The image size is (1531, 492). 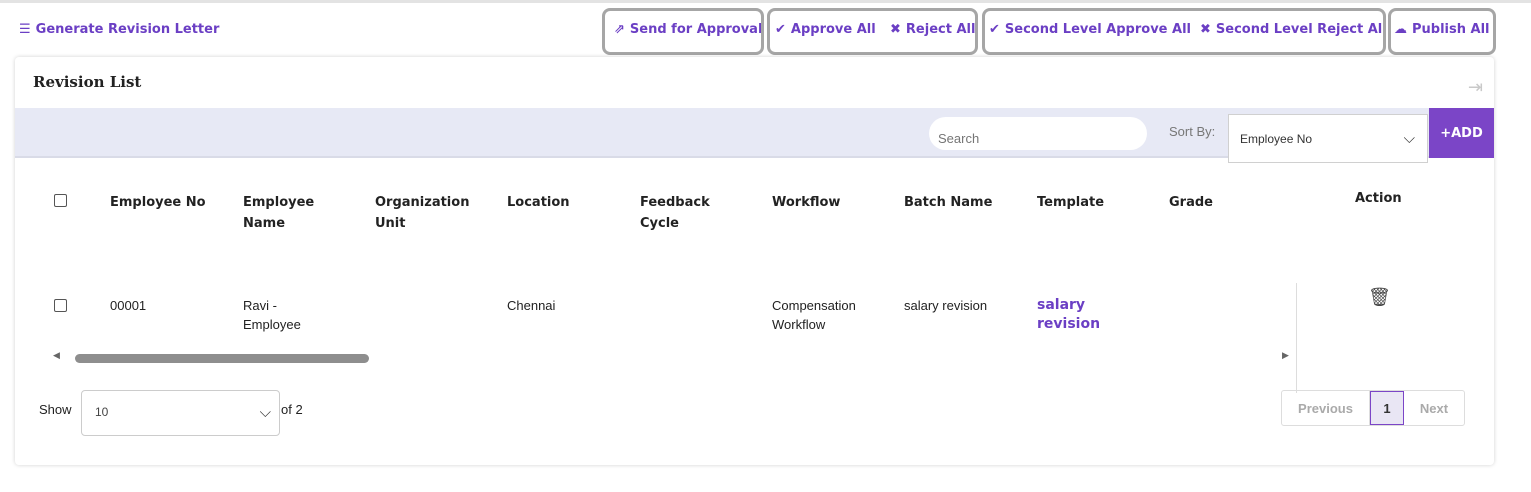 What do you see at coordinates (55, 409) in the screenshot?
I see `show-label: Show` at bounding box center [55, 409].